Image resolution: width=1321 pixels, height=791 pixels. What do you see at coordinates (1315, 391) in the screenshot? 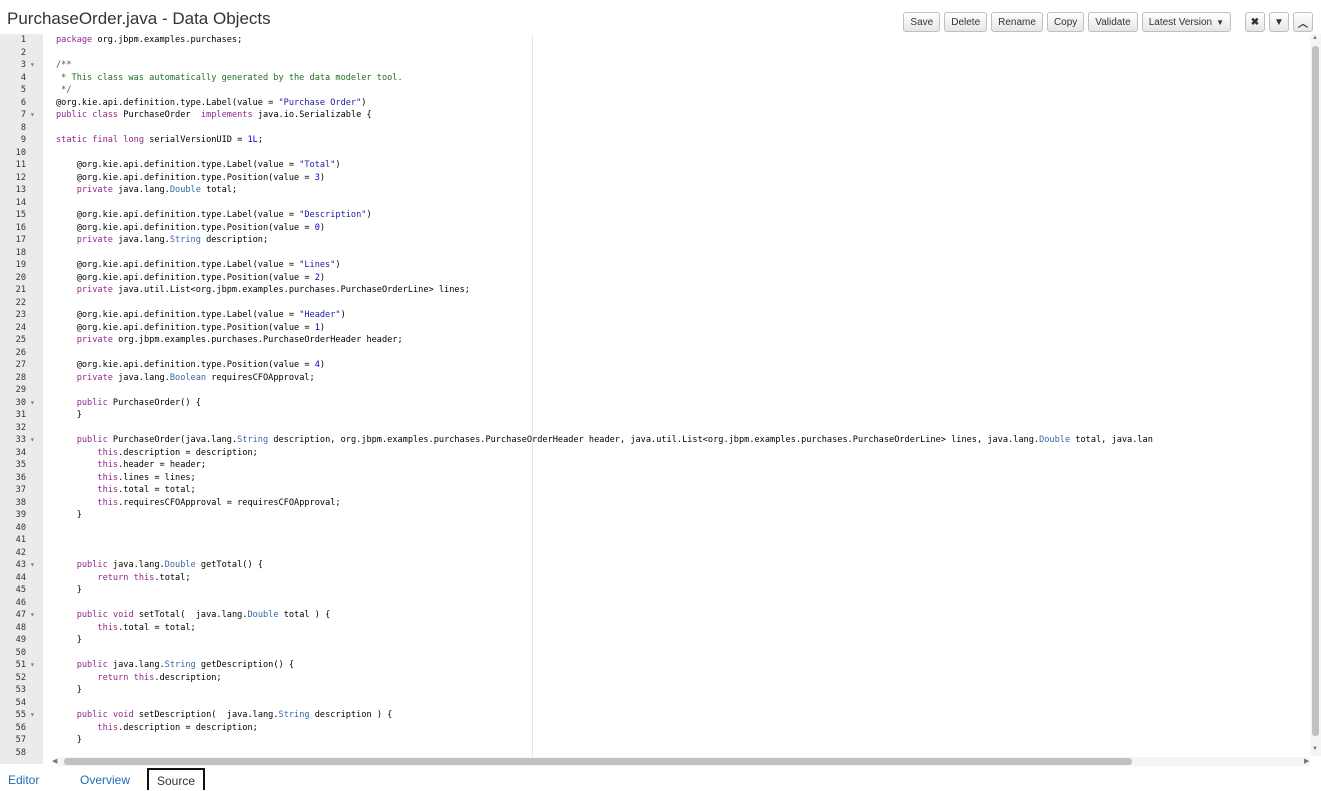
I see `vertical-scroll-thumb` at bounding box center [1315, 391].